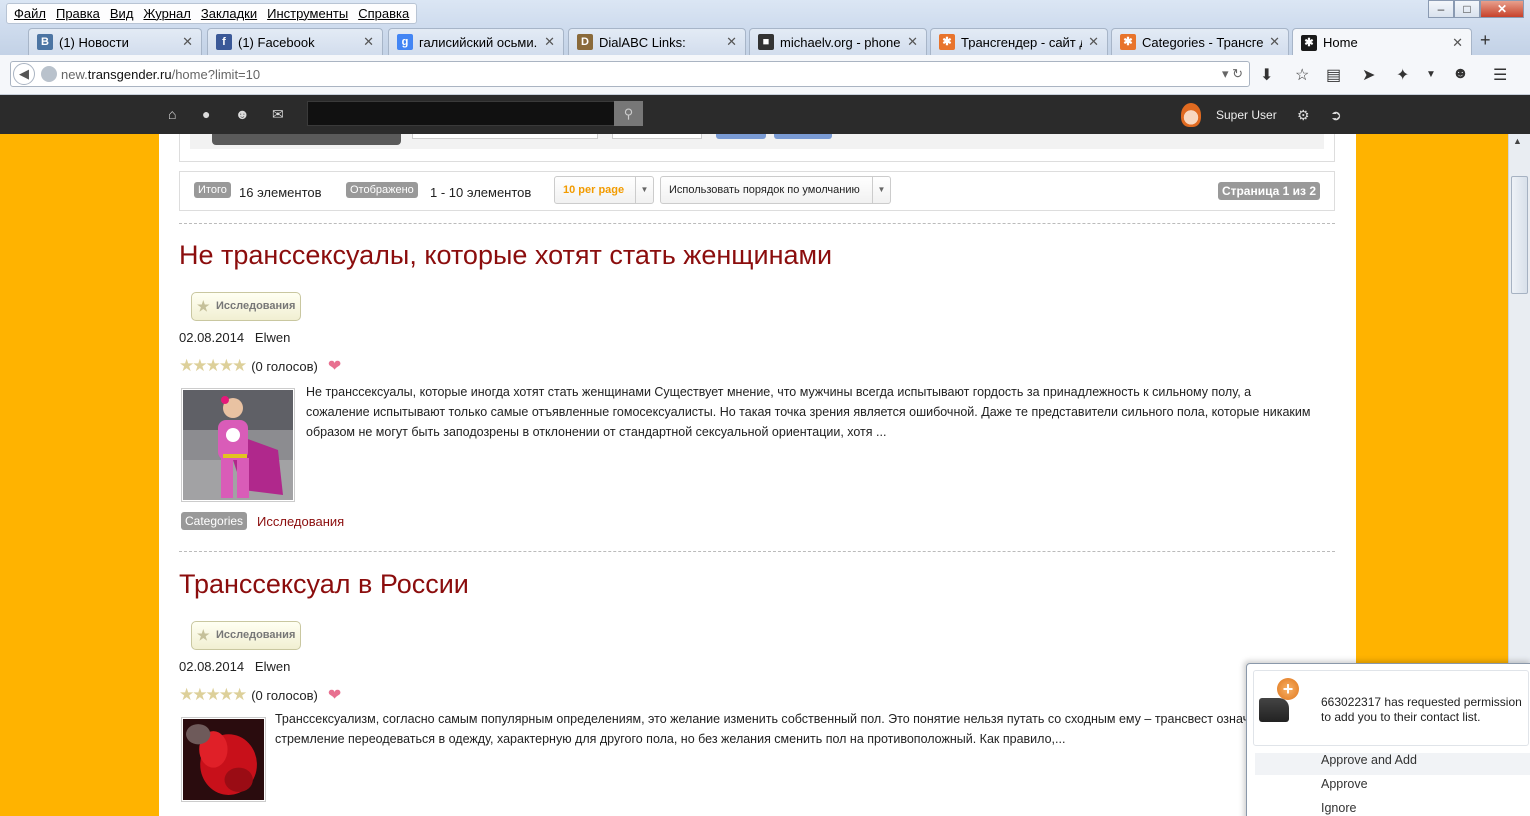  What do you see at coordinates (1191, 115) in the screenshot?
I see `avatar` at bounding box center [1191, 115].